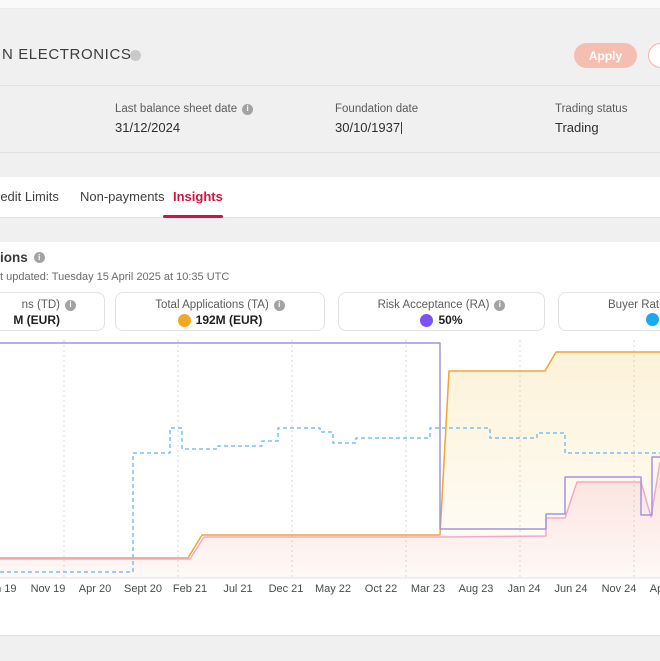 The image size is (660, 661). What do you see at coordinates (376, 119) in the screenshot?
I see `field-foundation-date: Foundation date 30/10/1937` at bounding box center [376, 119].